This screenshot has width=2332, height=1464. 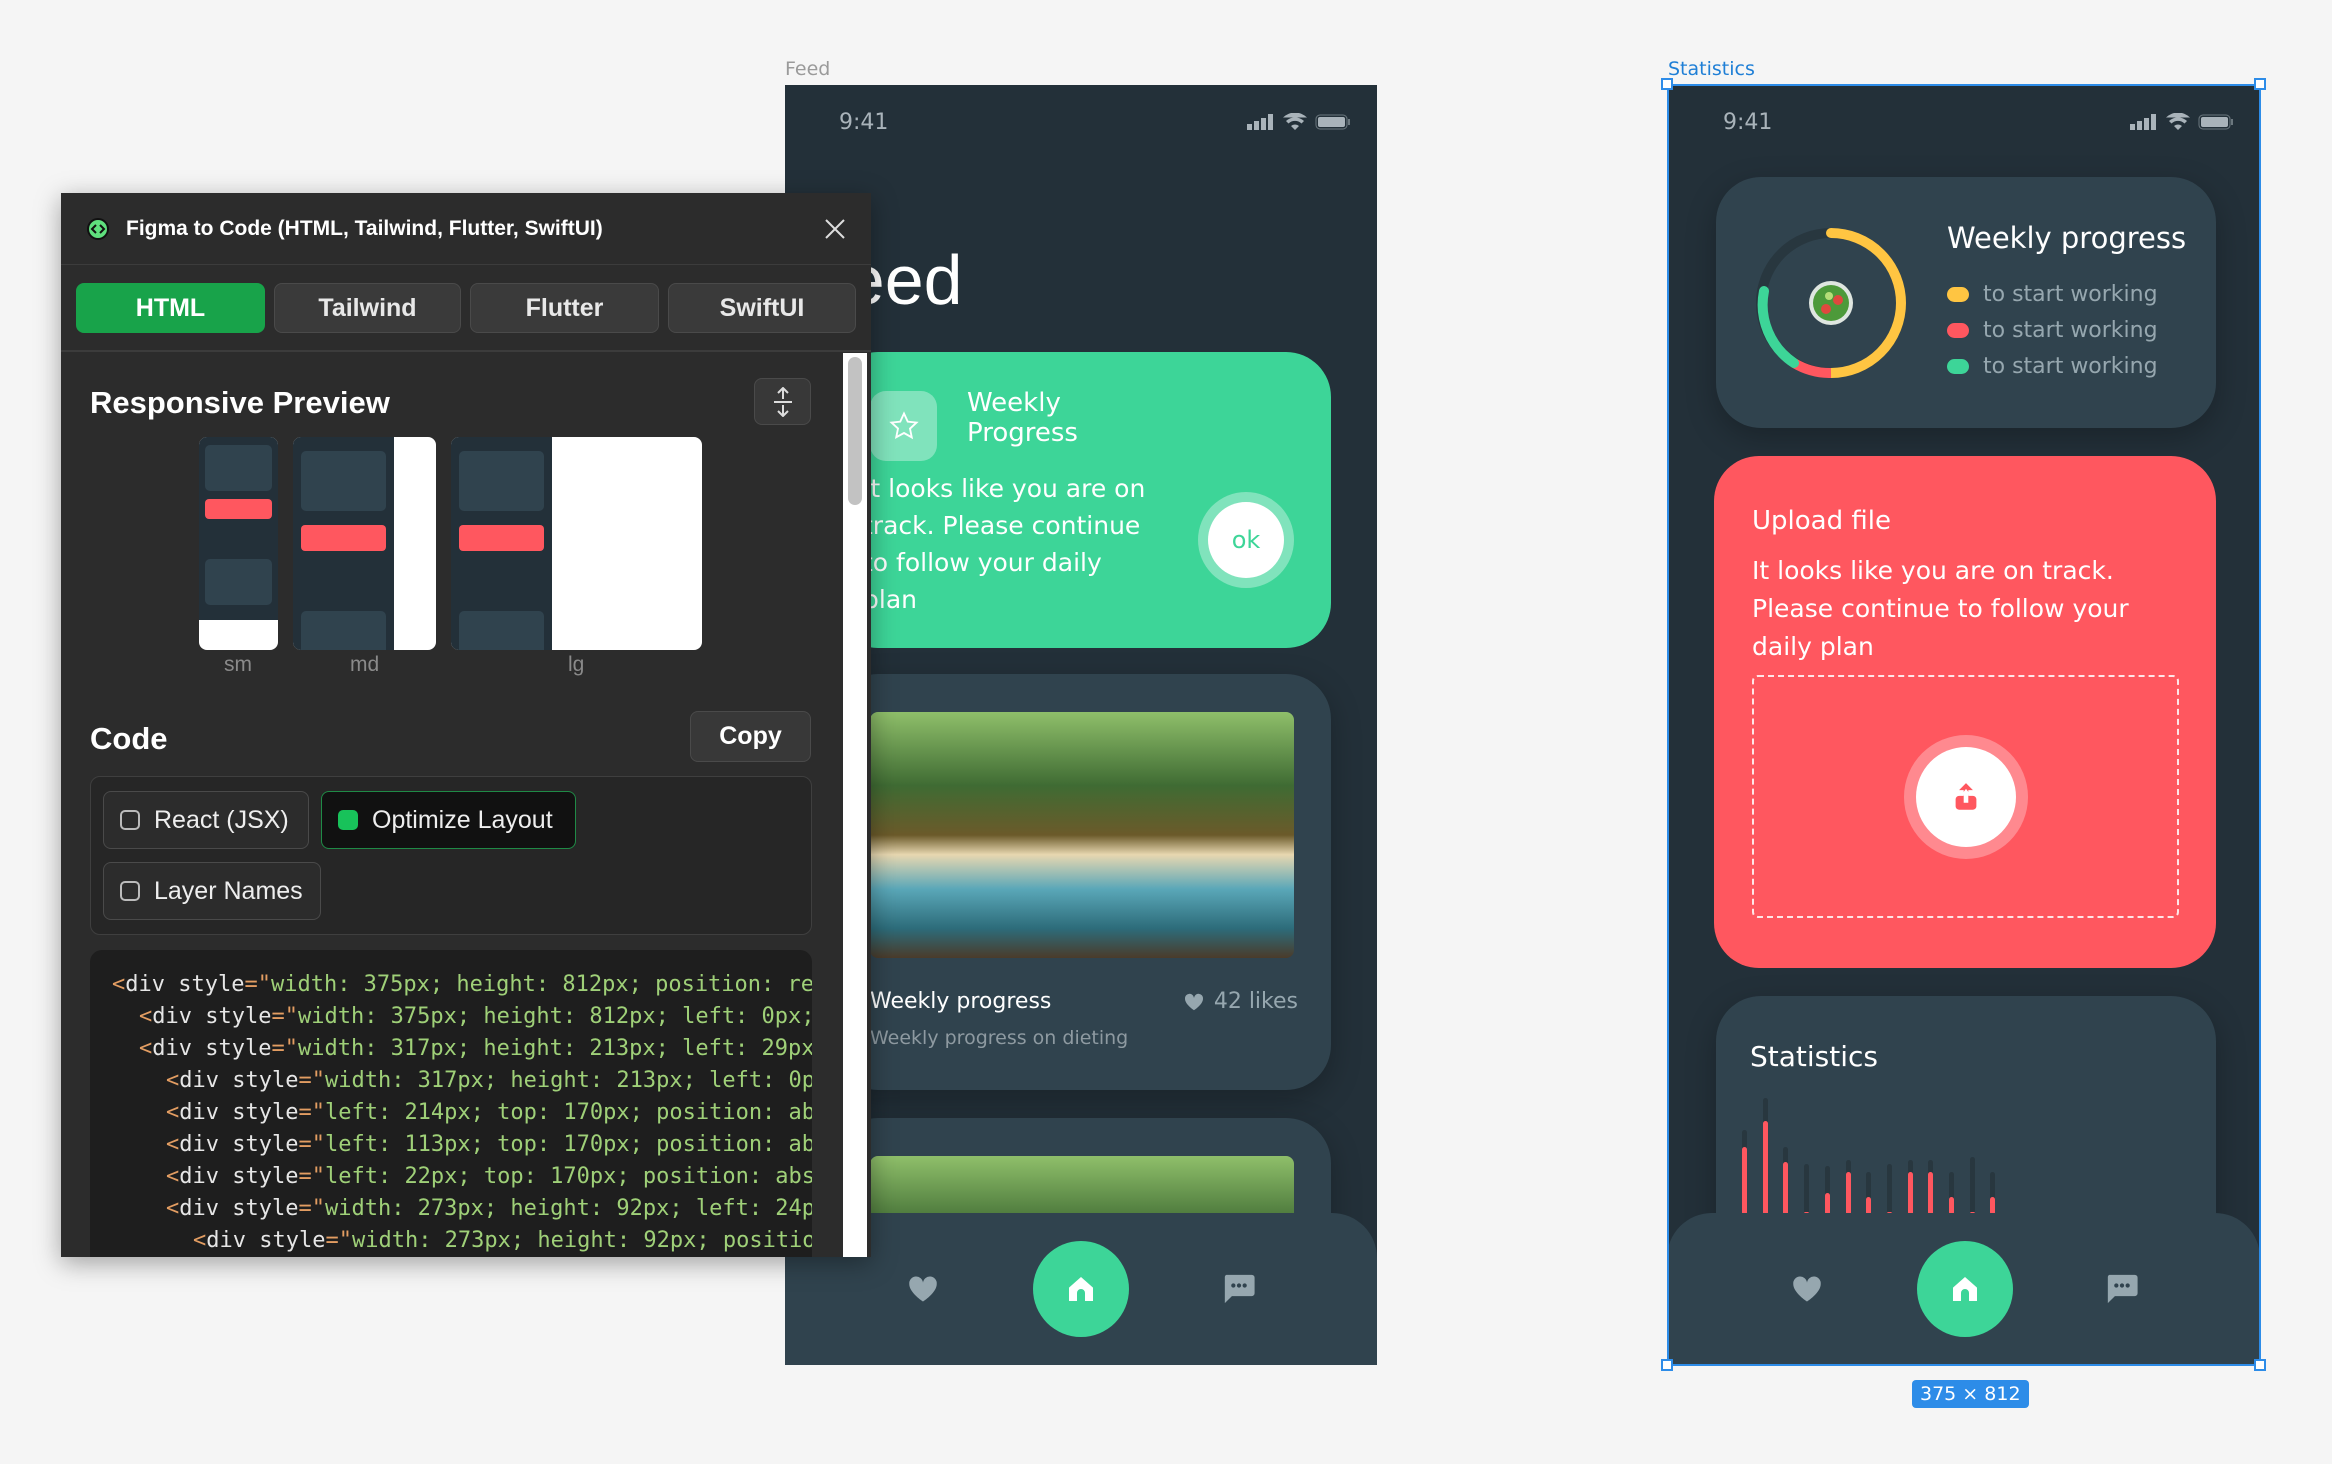 I want to click on drop-zone, so click(x=1965, y=796).